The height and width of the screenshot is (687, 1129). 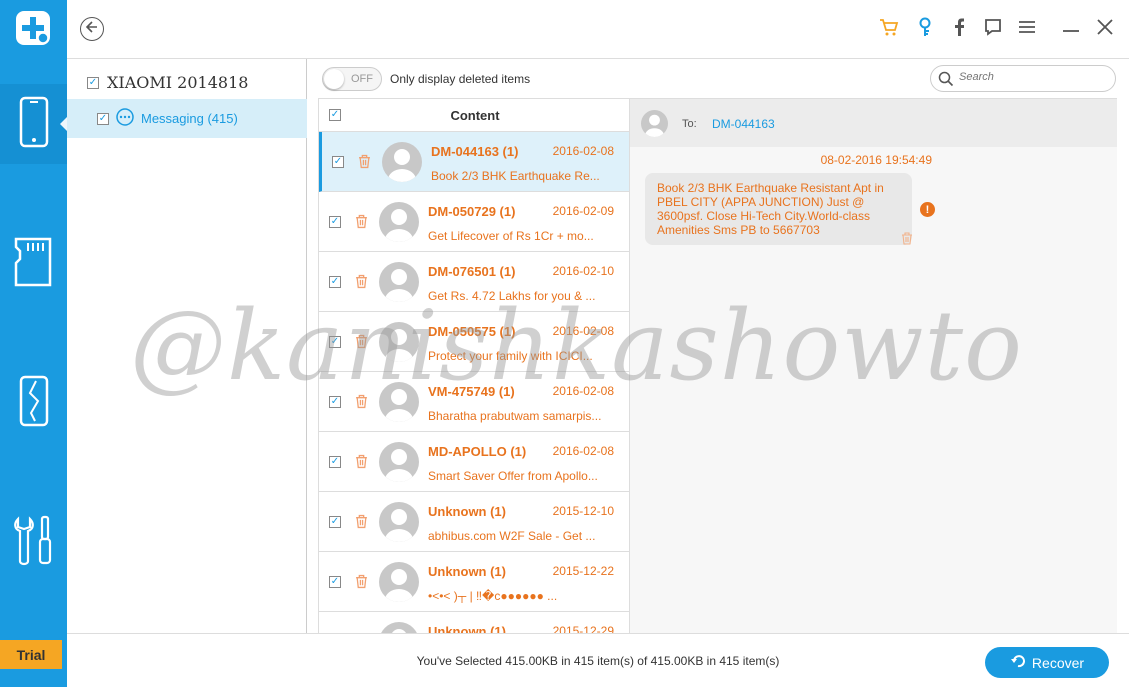 What do you see at coordinates (334, 79) in the screenshot?
I see `toggle-knob` at bounding box center [334, 79].